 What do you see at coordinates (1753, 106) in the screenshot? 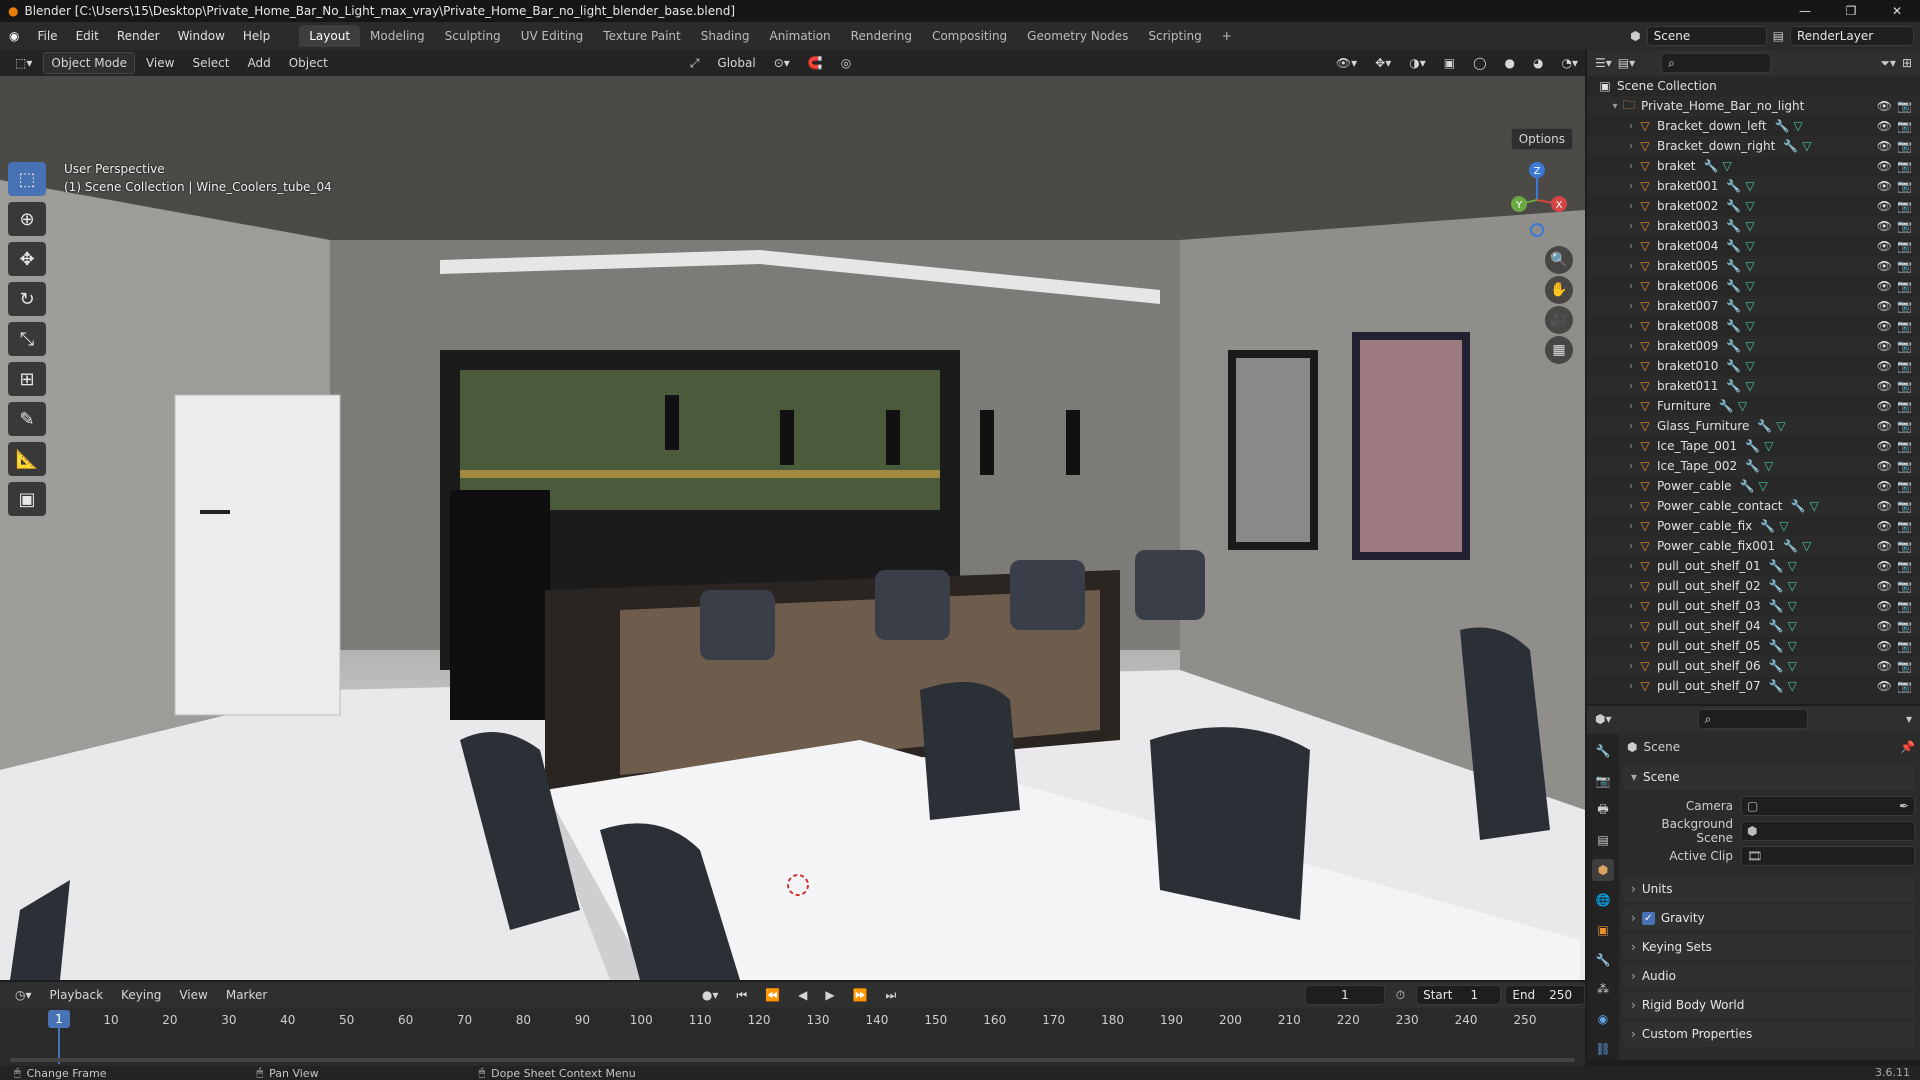
I see `outliner-row-collection: ▾ 🗀 Private_Home_Bar_no_light 👁 📷` at bounding box center [1753, 106].